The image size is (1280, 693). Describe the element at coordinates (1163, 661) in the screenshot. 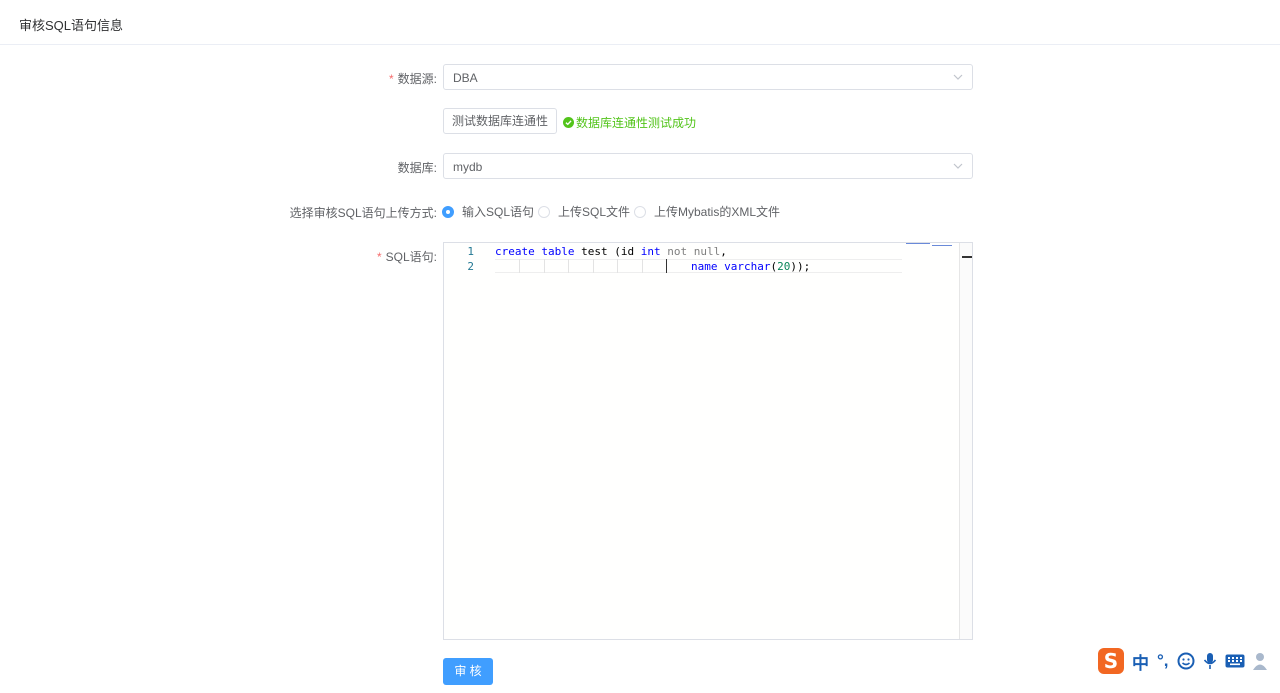

I see `punctuation-toggle: °,` at that location.